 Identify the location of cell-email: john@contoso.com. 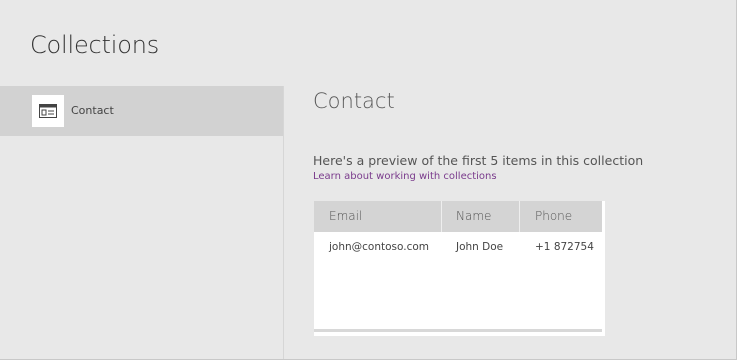
(379, 247).